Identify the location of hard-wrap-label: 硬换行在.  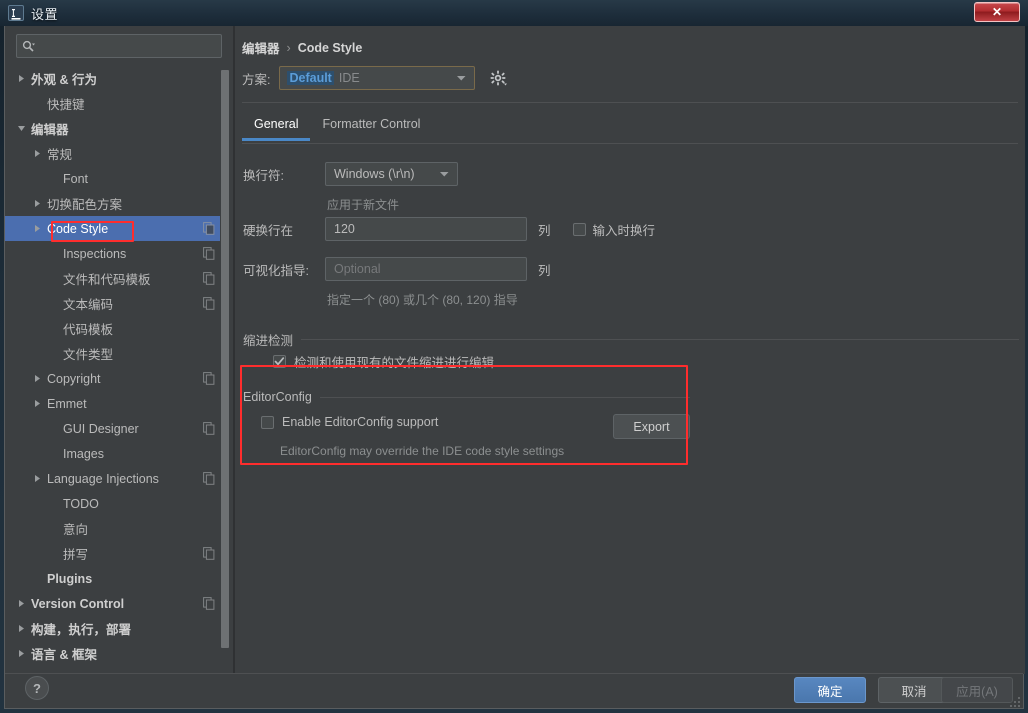
(268, 230).